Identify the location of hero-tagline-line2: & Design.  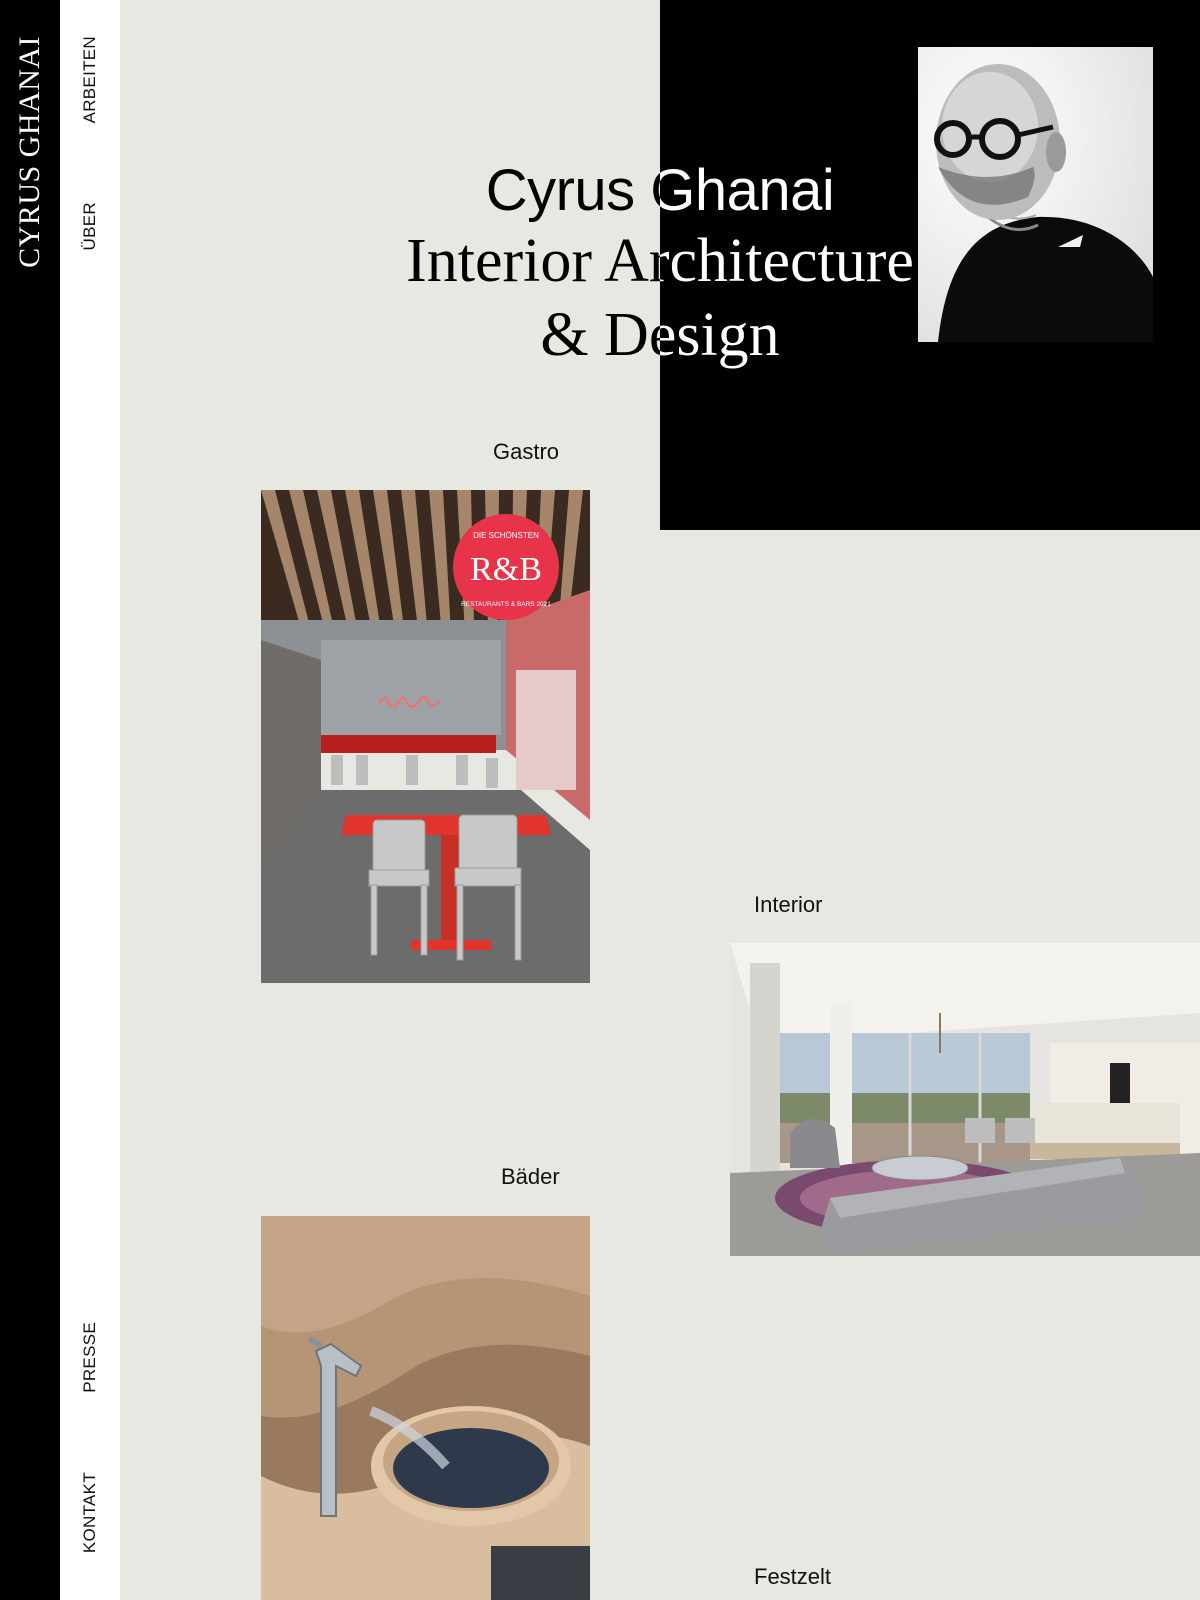
(660, 335).